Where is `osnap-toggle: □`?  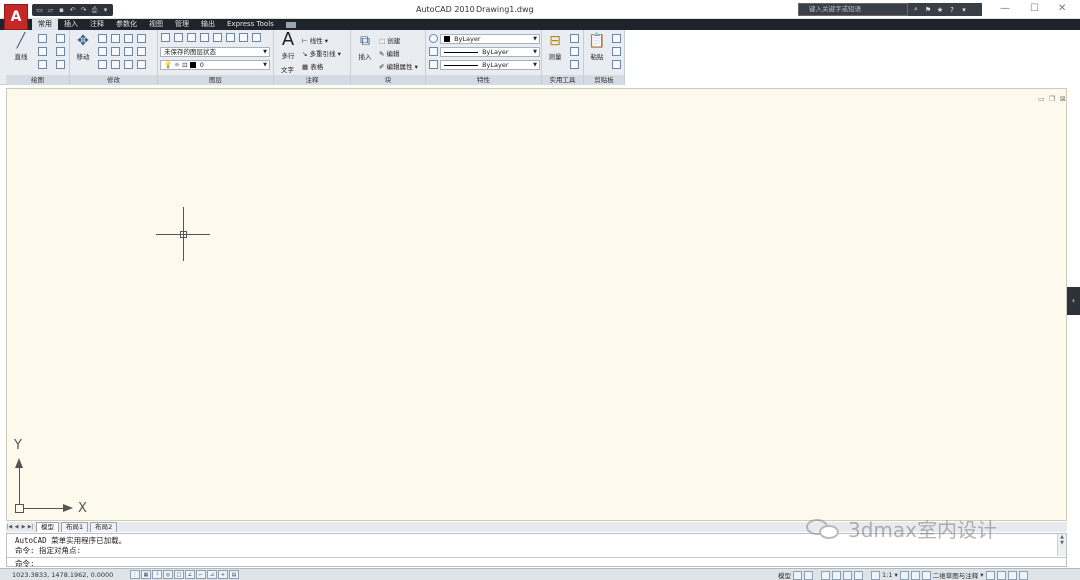
osnap-toggle: □ is located at coordinates (179, 574).